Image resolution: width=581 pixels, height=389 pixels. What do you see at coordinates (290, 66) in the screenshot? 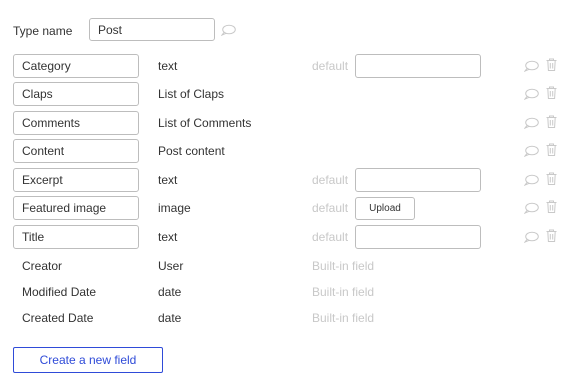
I see `field-row-category: Category text default` at bounding box center [290, 66].